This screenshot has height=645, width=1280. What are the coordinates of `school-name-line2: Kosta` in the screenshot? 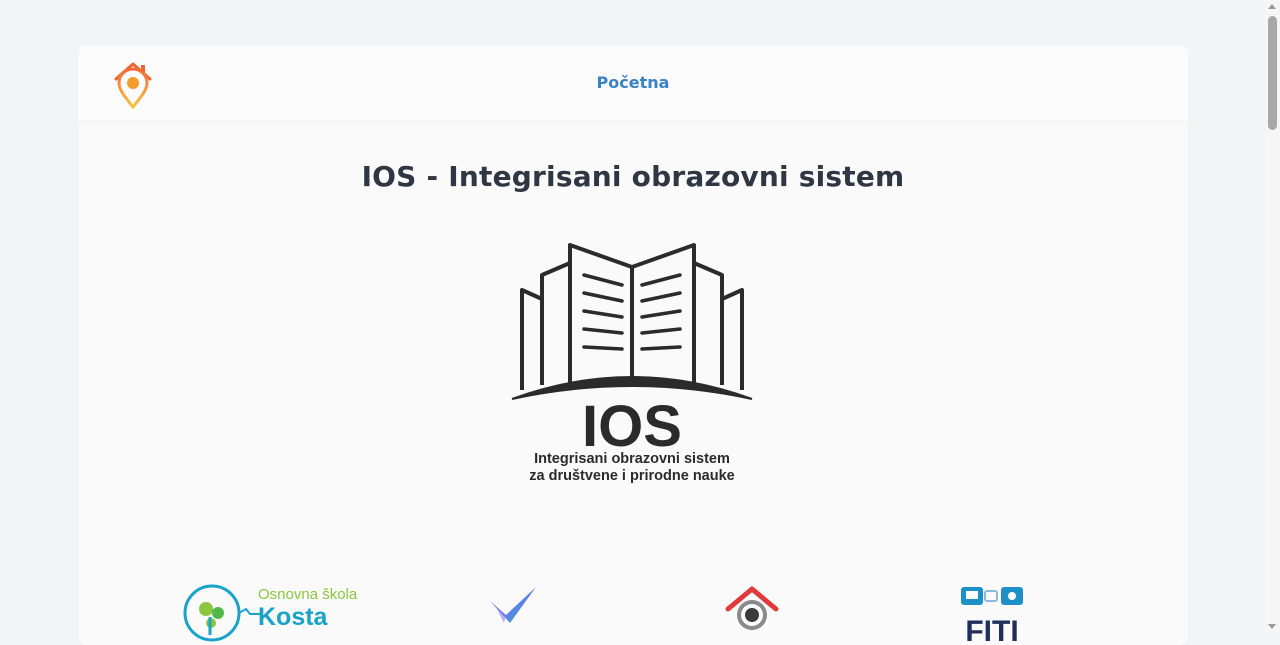 It's located at (293, 617).